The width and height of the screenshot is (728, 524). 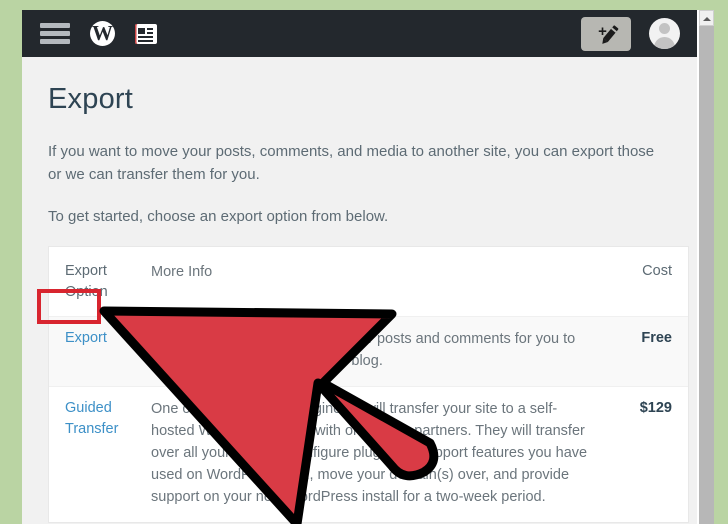 I want to click on column-header-cost: Cost, so click(x=657, y=270).